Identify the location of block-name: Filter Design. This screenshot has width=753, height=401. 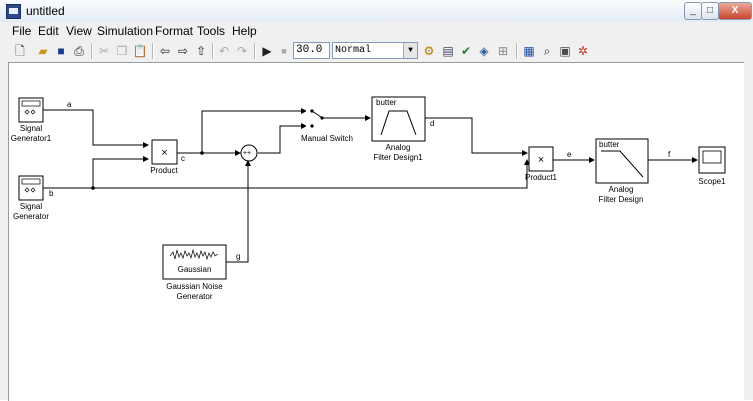
(621, 199).